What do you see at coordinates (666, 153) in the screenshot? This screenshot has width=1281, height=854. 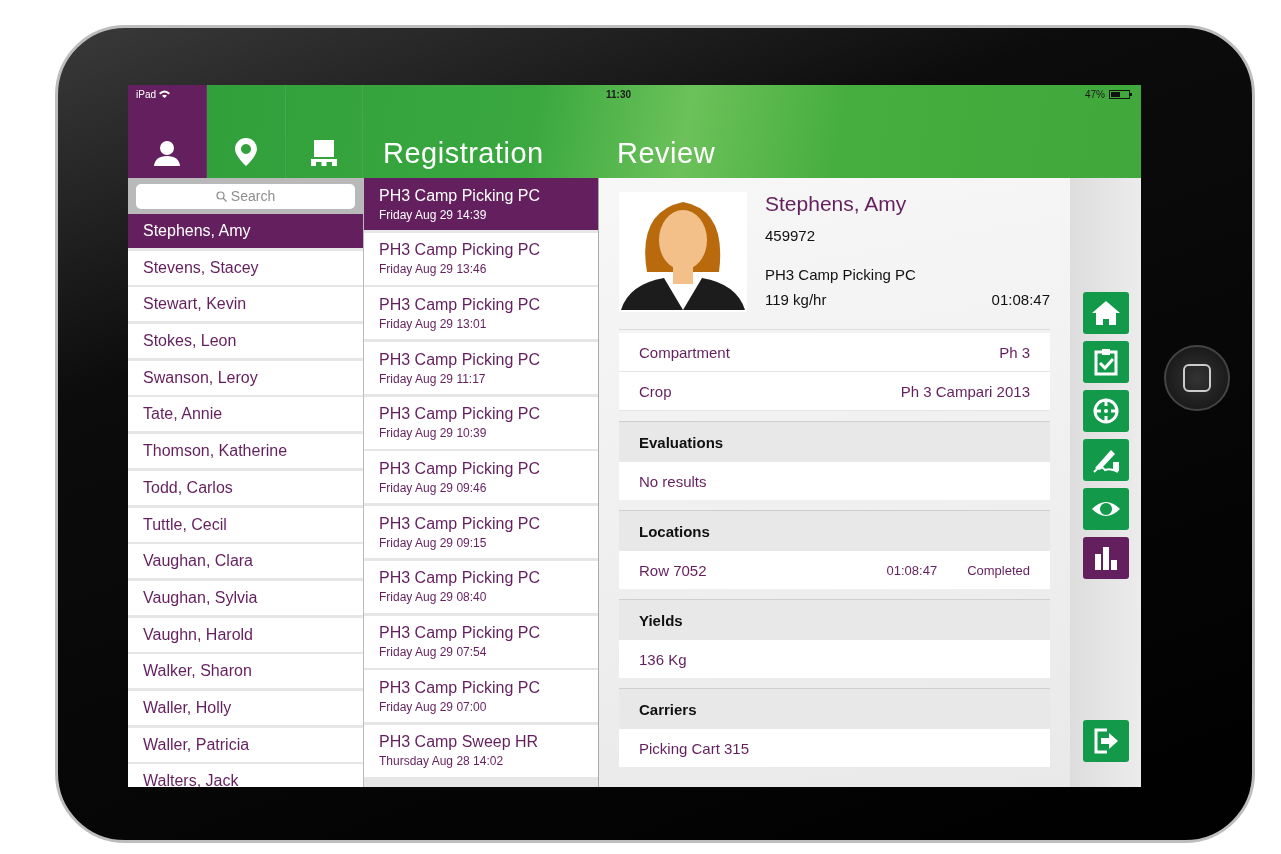 I see `review-title: Review` at bounding box center [666, 153].